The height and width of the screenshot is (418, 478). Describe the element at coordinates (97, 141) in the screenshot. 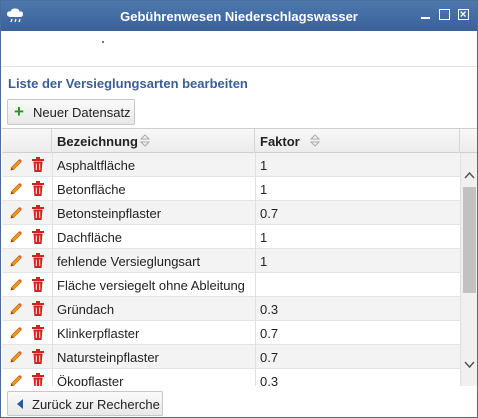

I see `column-header-label: Bezeichnung` at that location.